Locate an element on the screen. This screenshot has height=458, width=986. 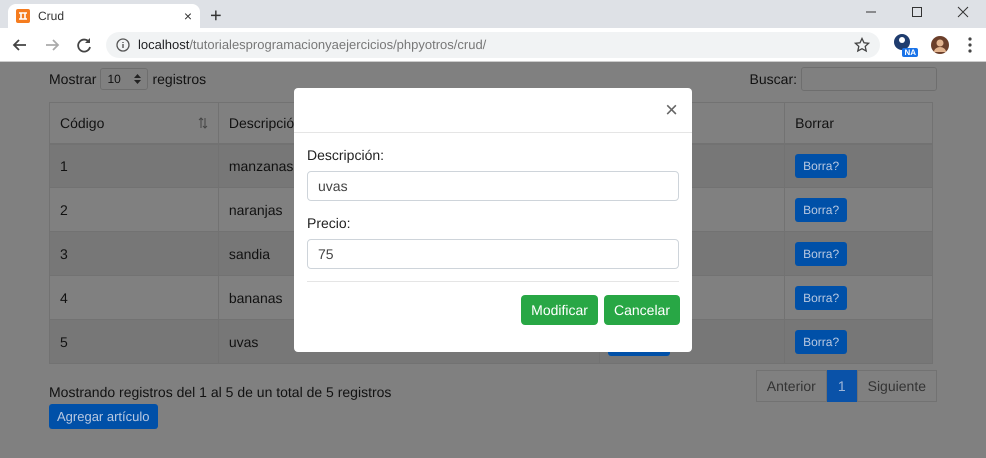
page-button: Anterior is located at coordinates (791, 386).